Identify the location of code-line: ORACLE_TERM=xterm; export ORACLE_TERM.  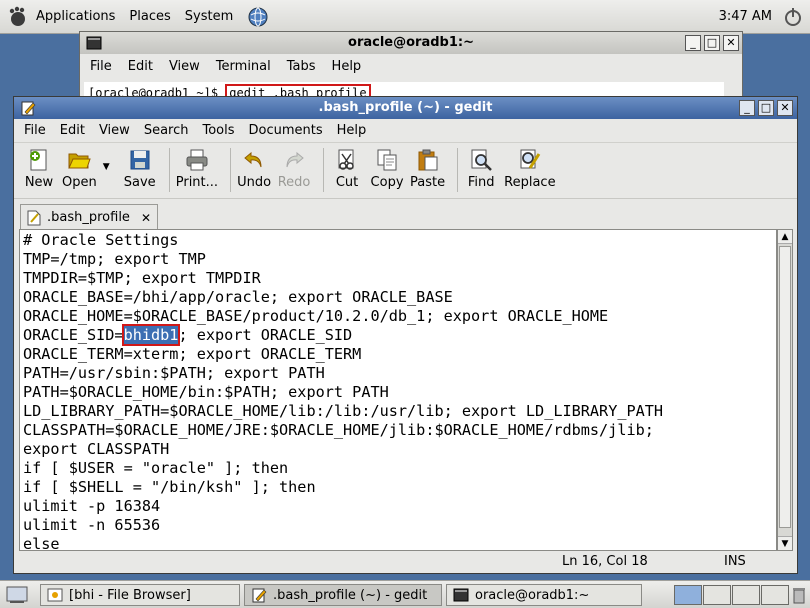
(192, 354).